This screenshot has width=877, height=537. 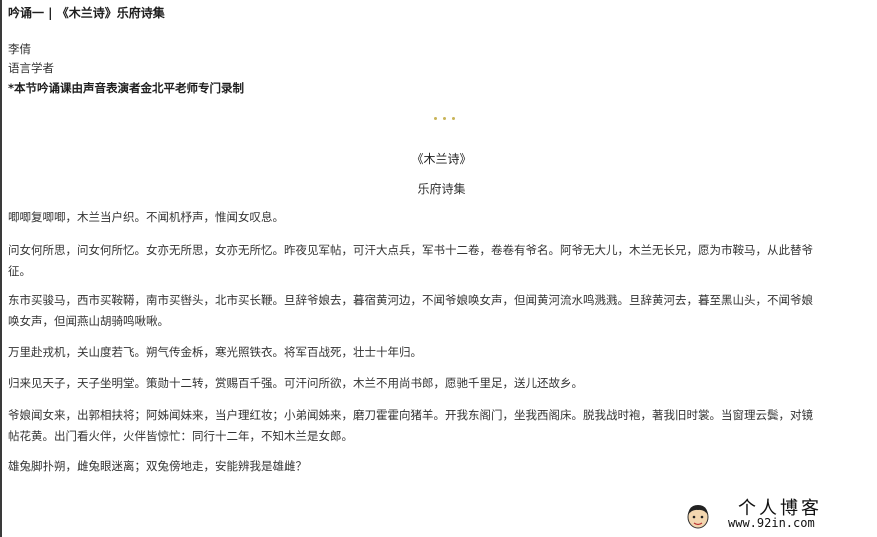 I want to click on poem-source: 乐府诗集, so click(x=441, y=189).